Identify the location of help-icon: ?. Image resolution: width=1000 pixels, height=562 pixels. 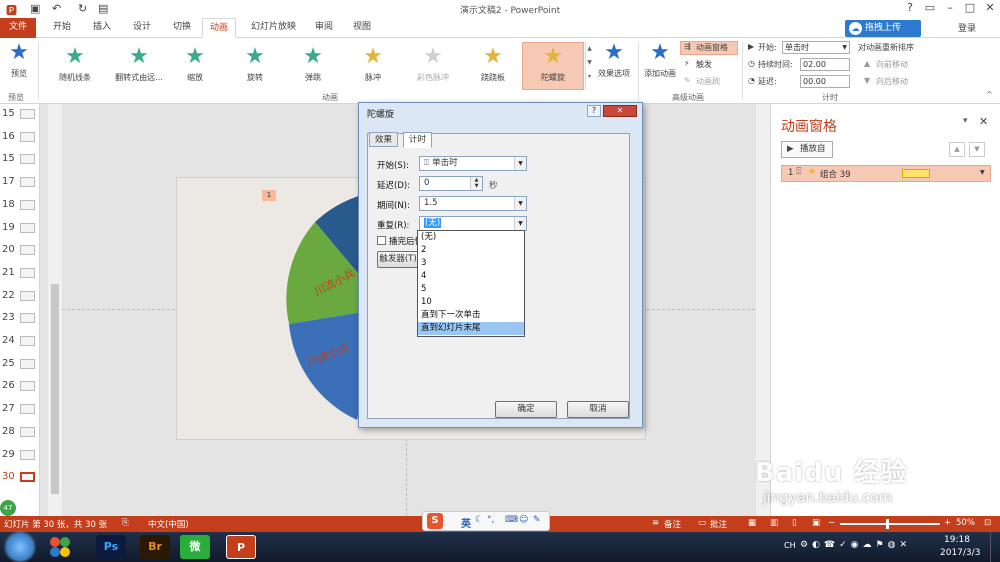
(910, 7).